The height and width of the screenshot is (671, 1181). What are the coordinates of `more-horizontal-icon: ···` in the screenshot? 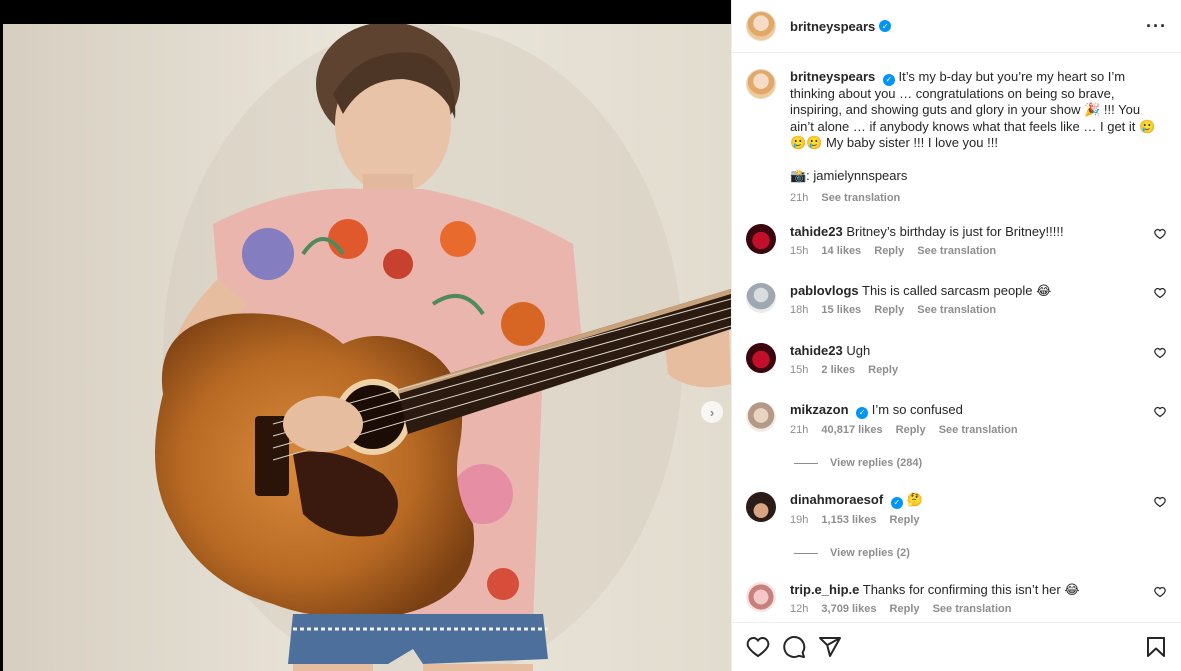 It's located at (1156, 26).